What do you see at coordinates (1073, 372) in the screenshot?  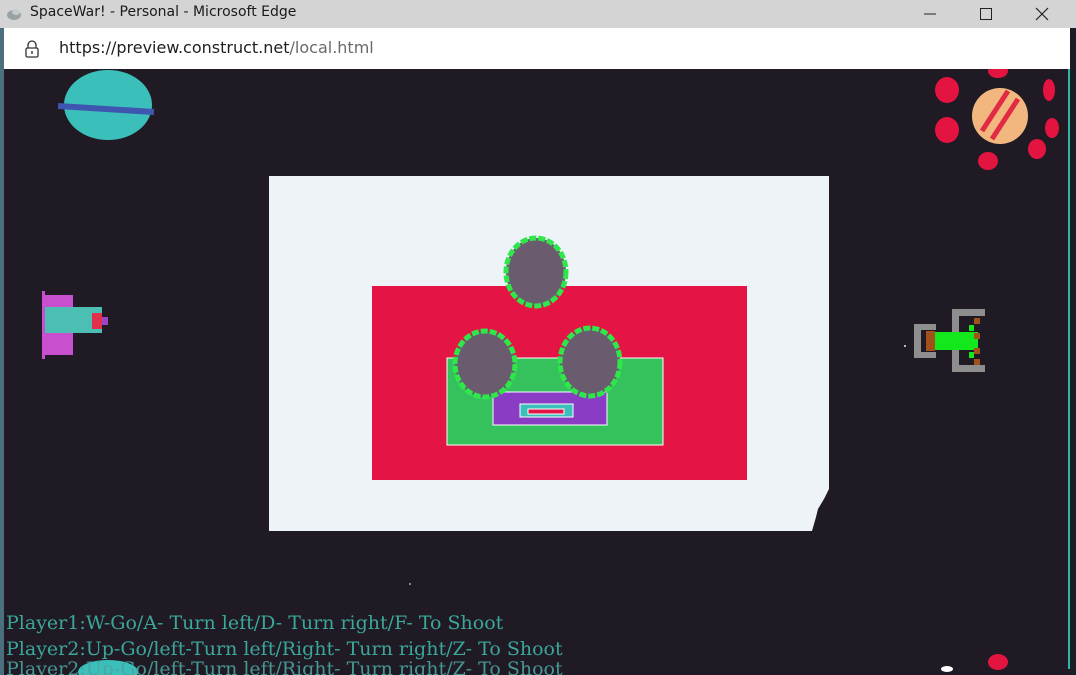 I see `window-border-right` at bounding box center [1073, 372].